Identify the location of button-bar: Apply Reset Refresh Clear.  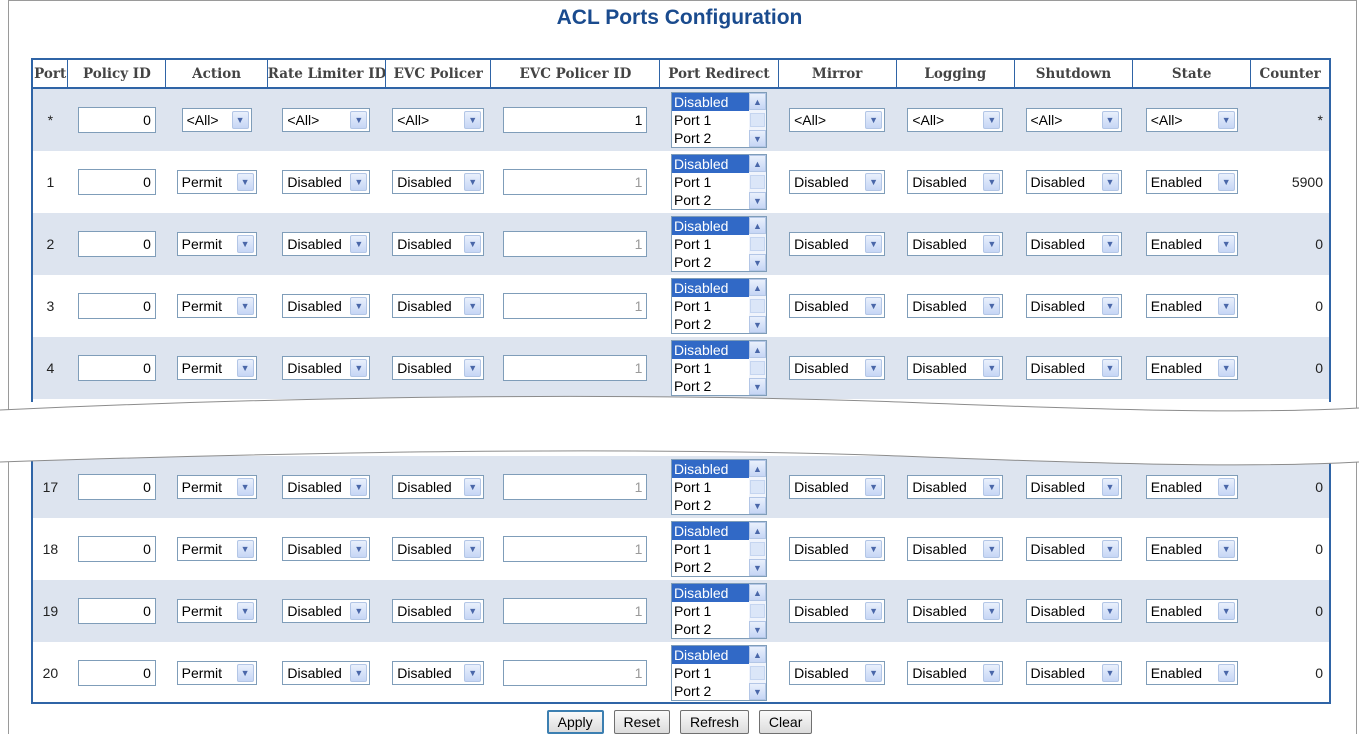
(679, 722).